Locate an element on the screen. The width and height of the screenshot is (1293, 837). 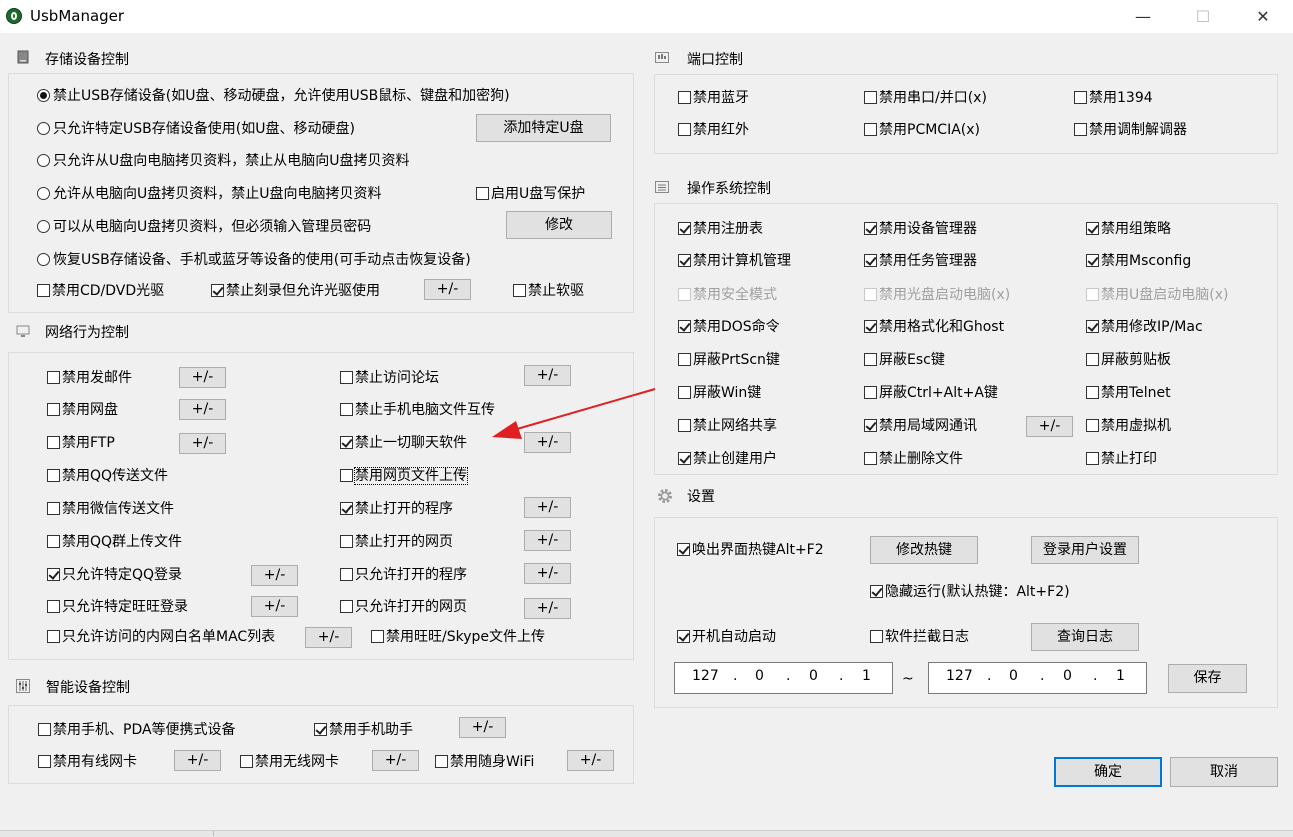
modem-checkbox: 禁用调制解调器 is located at coordinates (1130, 130).